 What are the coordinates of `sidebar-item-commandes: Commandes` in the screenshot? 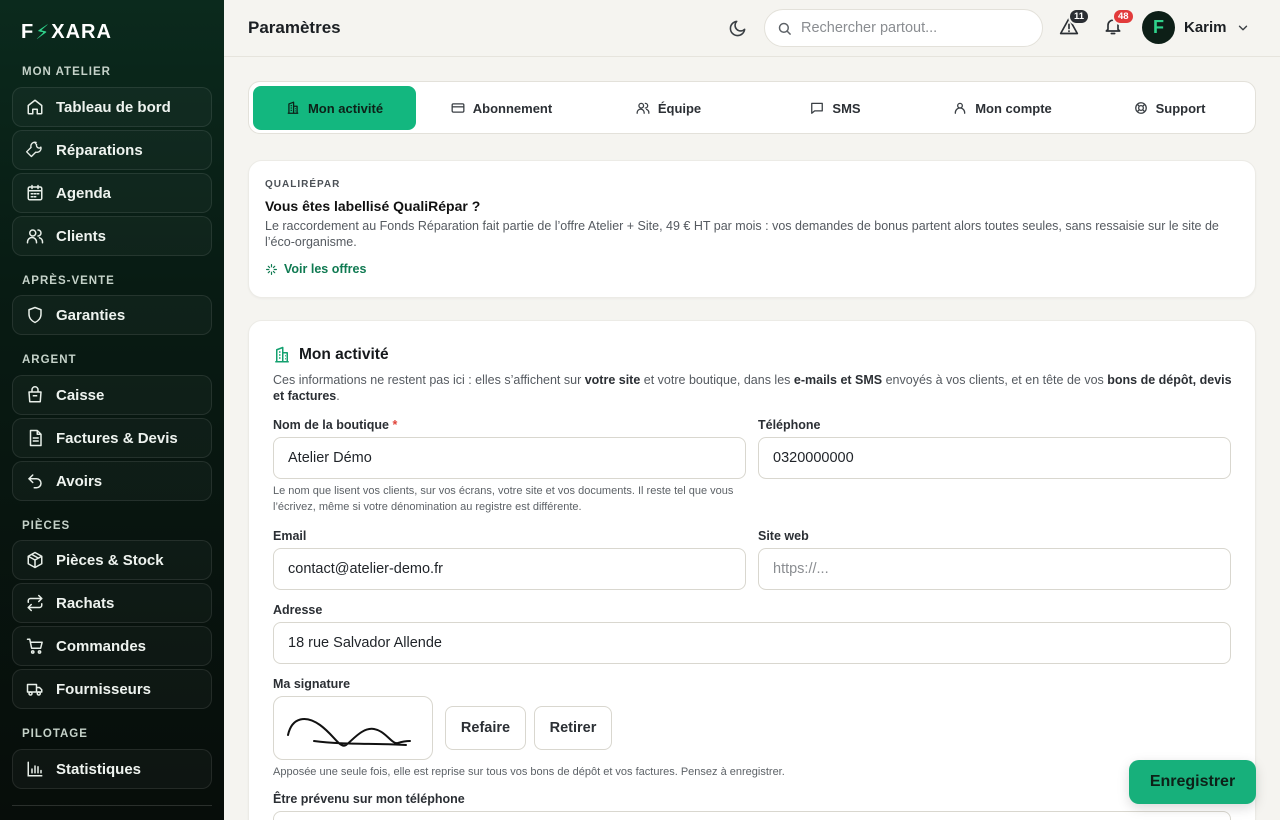 It's located at (112, 646).